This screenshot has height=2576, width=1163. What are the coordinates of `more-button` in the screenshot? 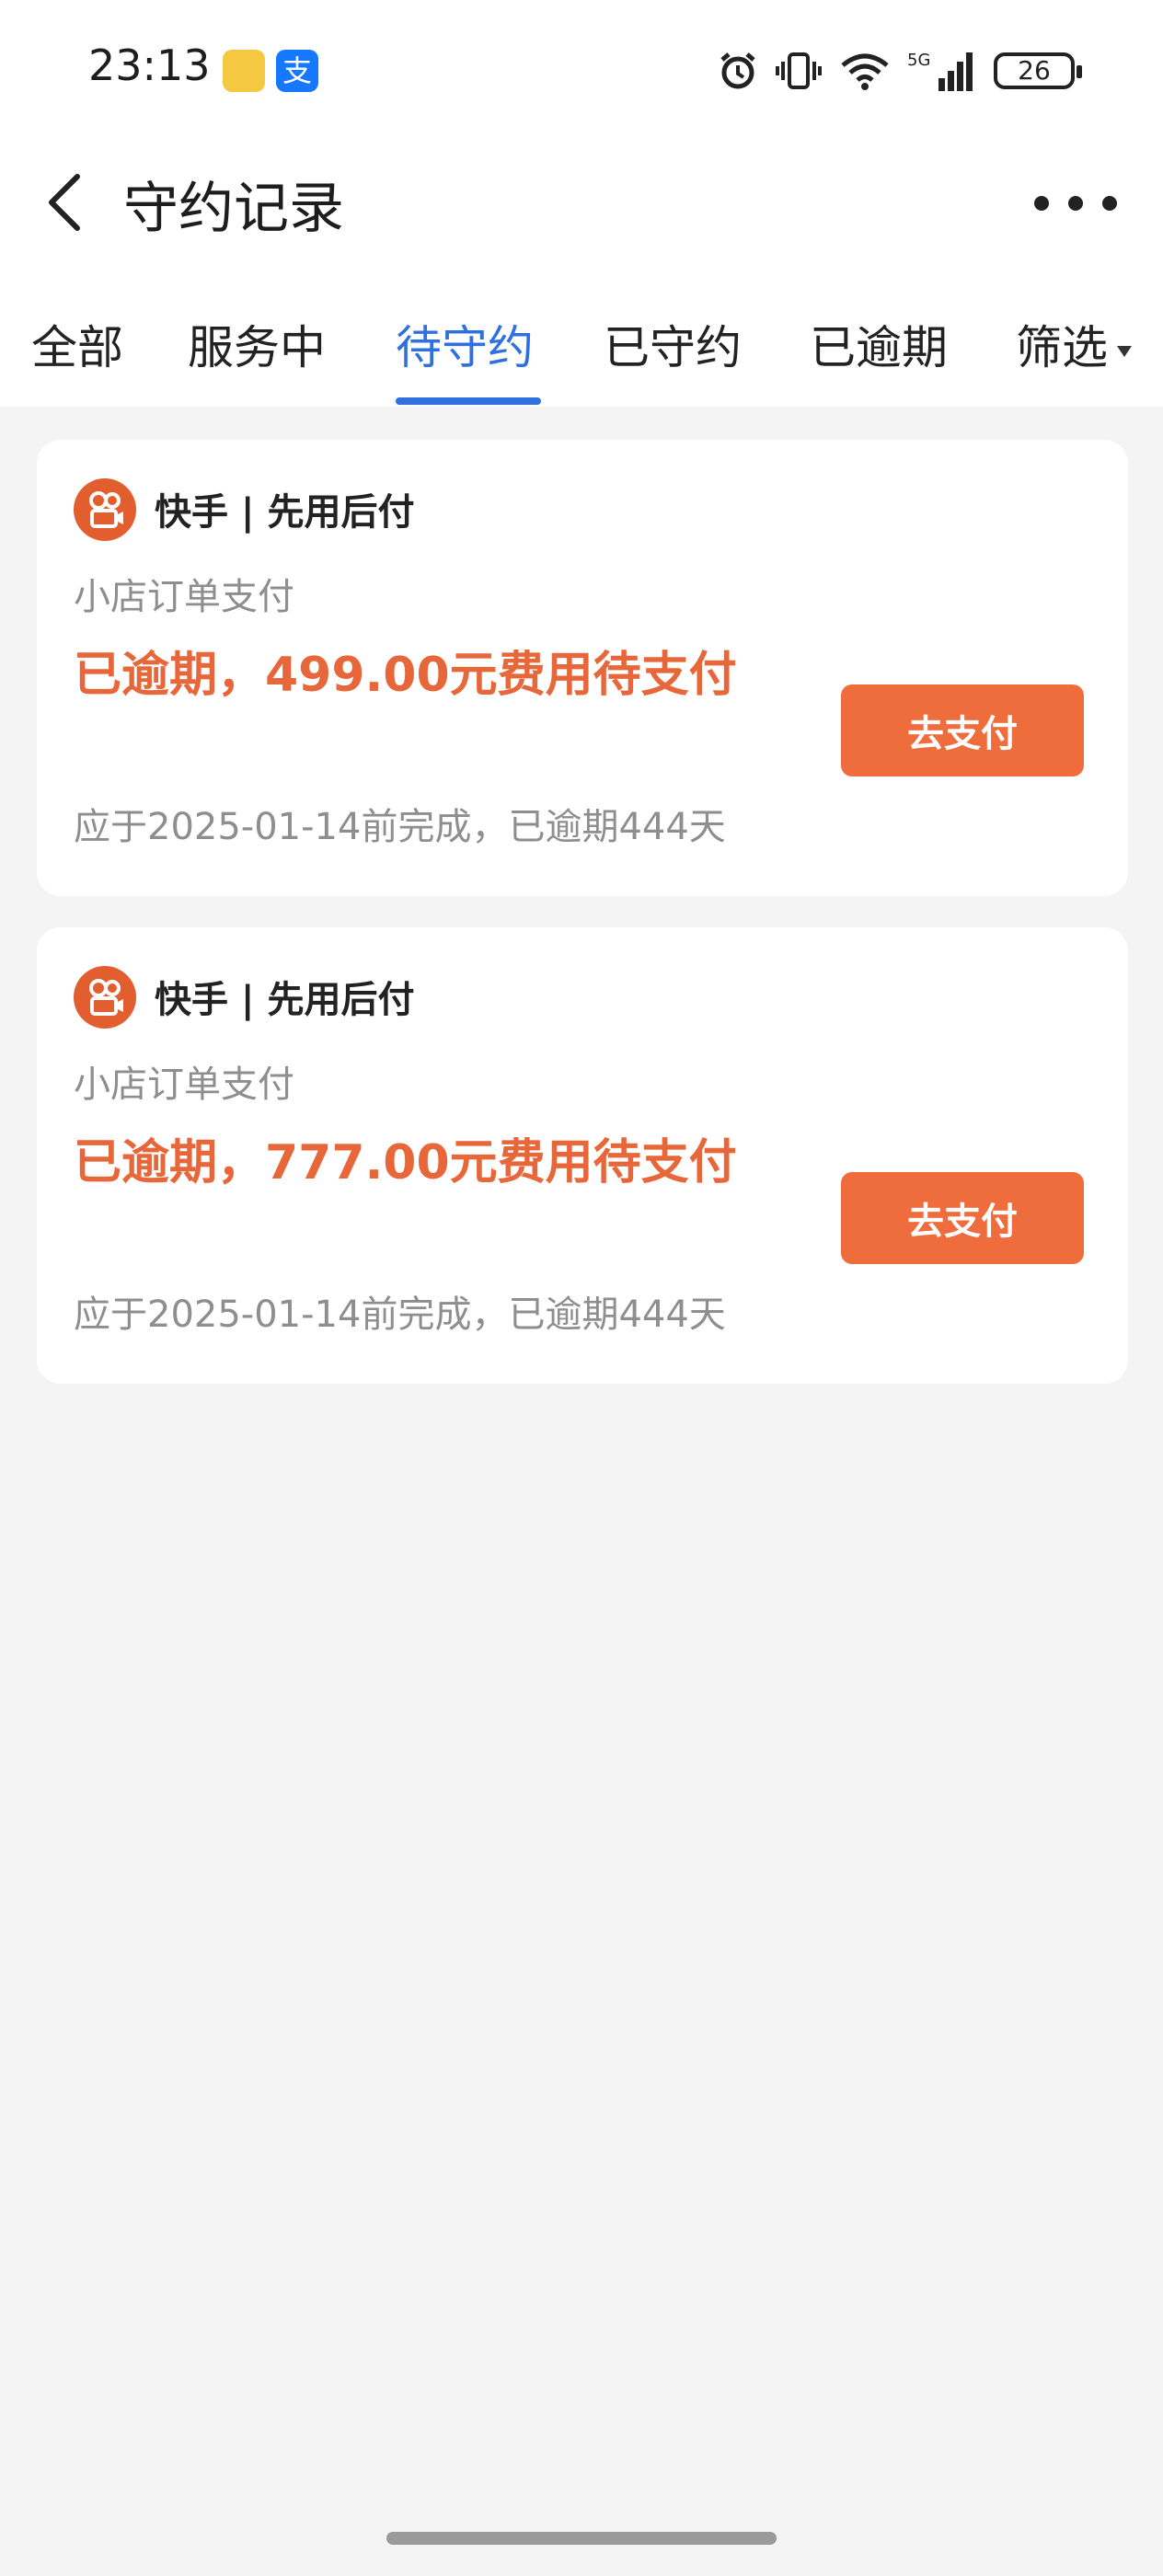 It's located at (1076, 203).